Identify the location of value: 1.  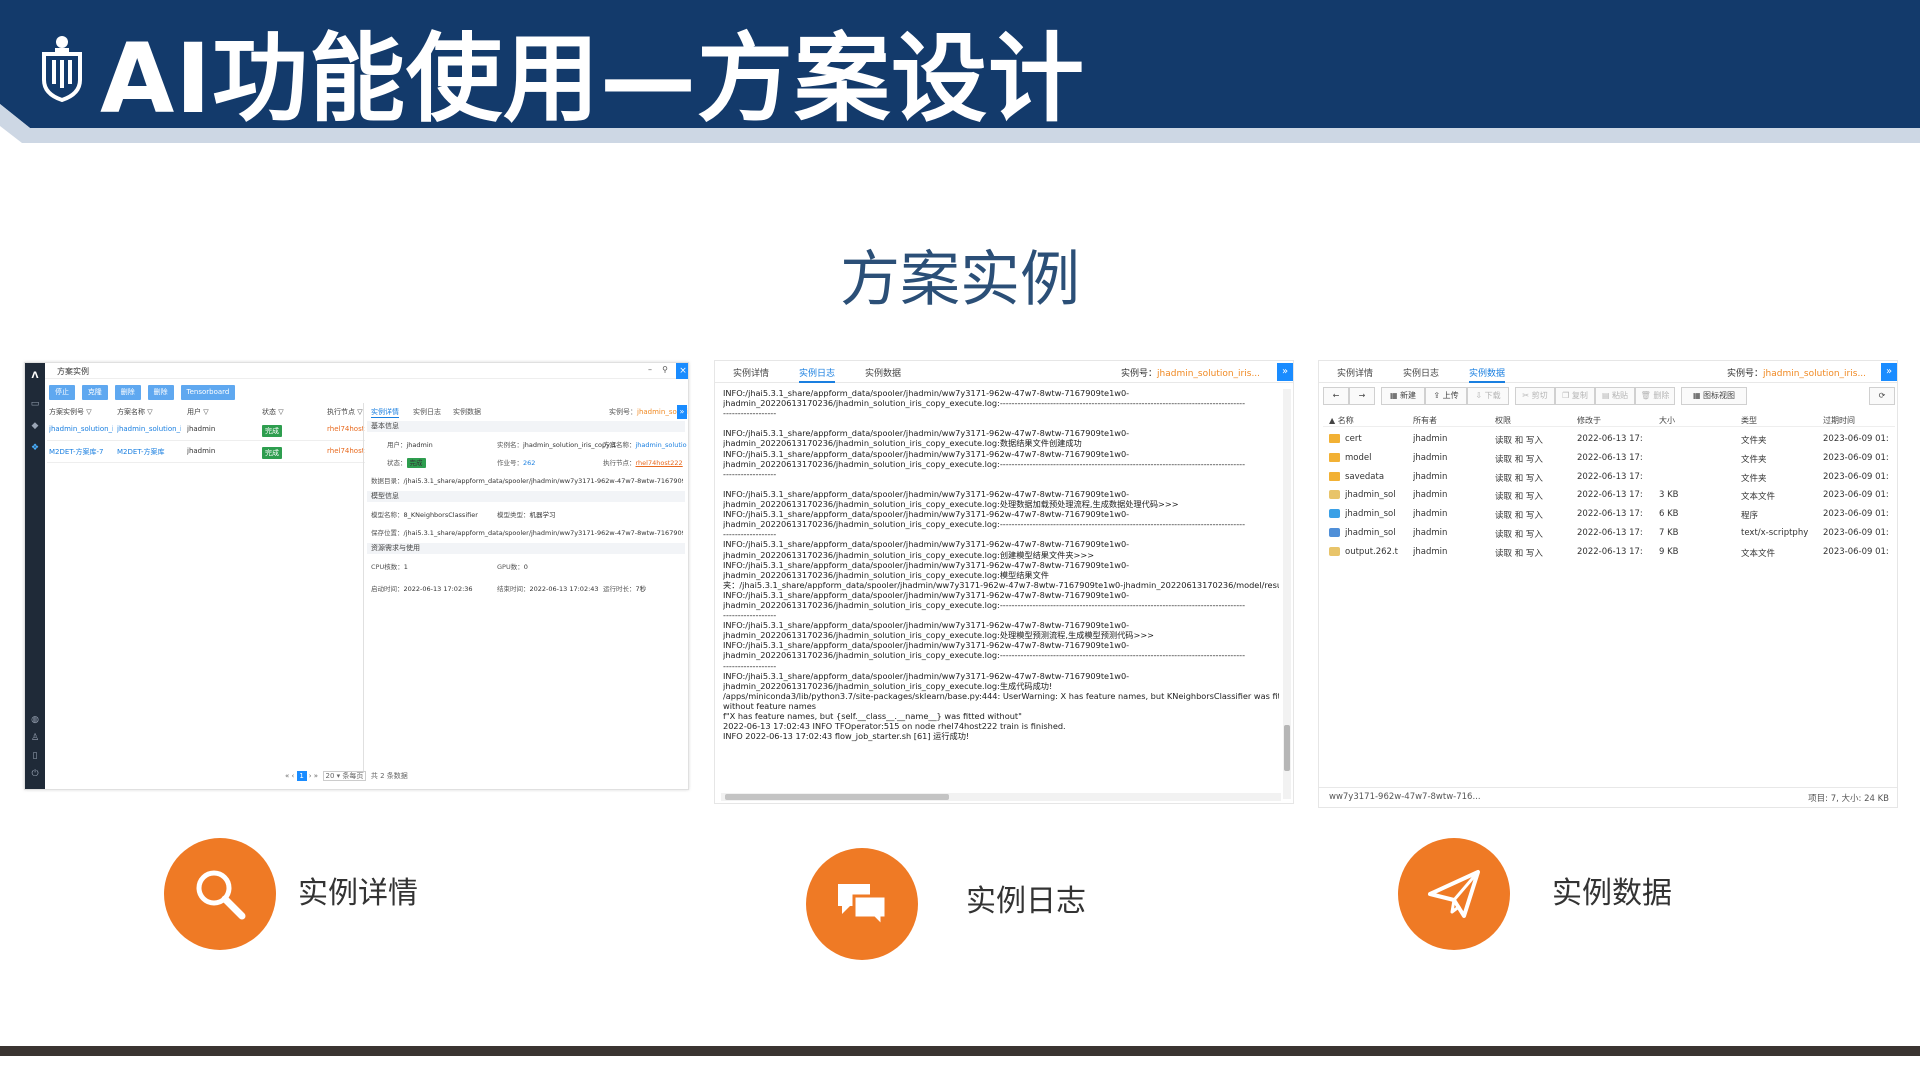
(405, 567).